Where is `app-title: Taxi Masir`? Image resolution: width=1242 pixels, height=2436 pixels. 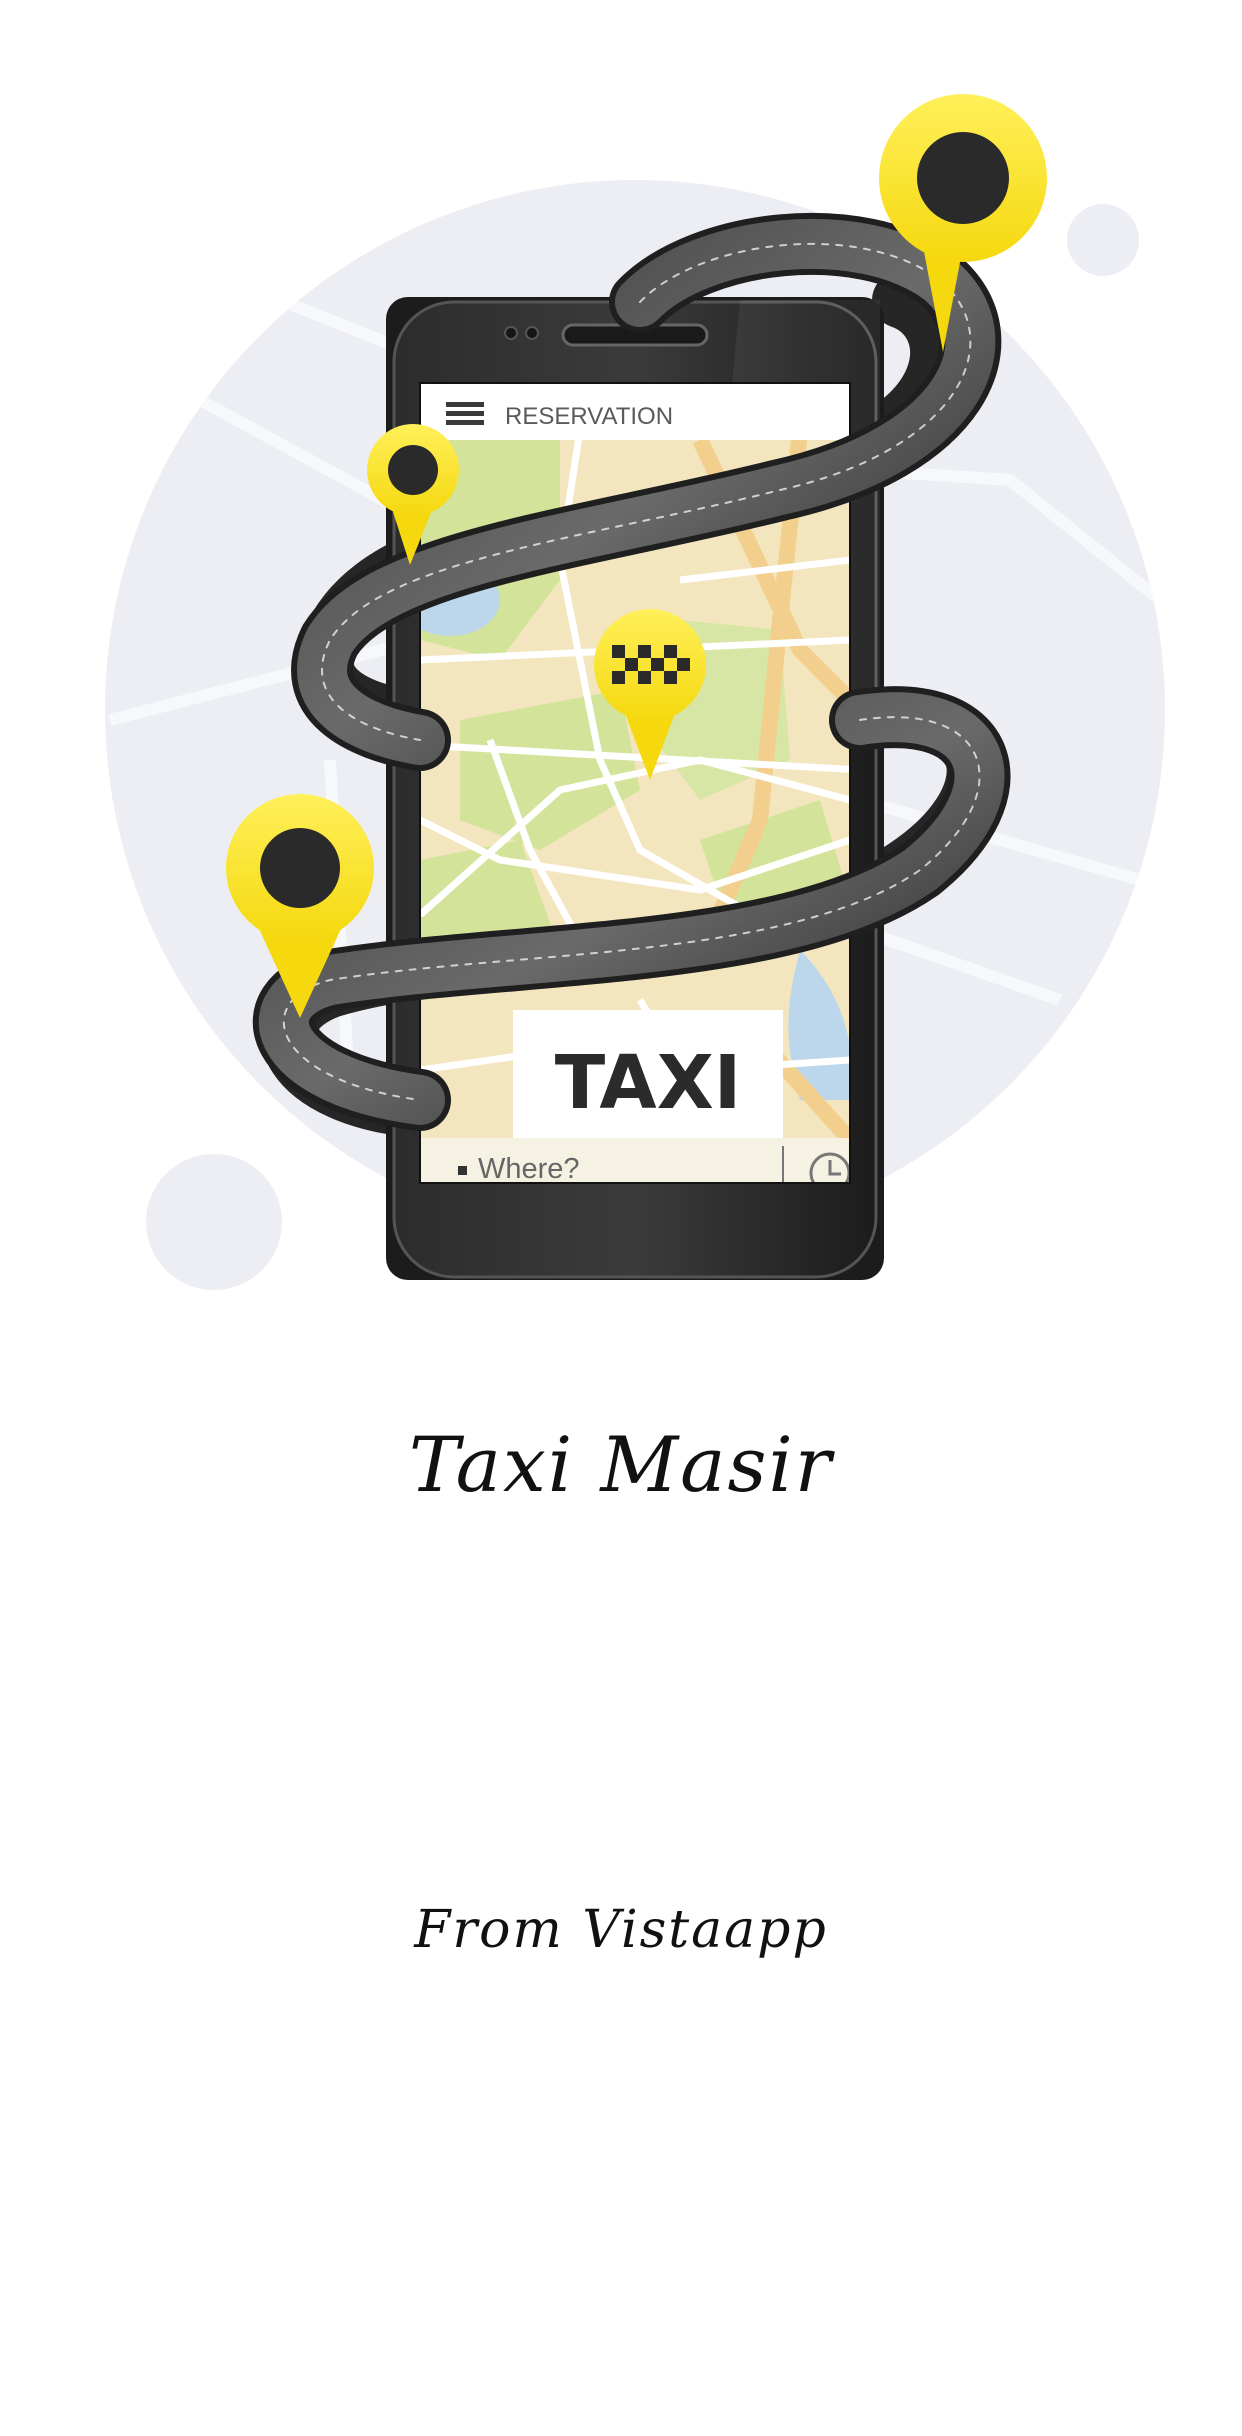
app-title: Taxi Masir is located at coordinates (621, 1464).